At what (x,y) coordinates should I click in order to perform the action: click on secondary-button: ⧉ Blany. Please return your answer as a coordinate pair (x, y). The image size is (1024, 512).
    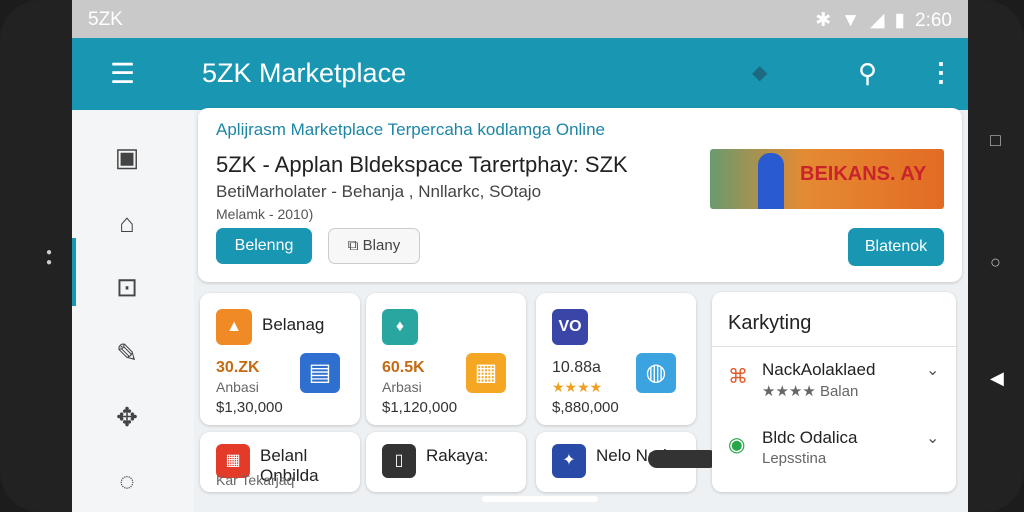
    Looking at the image, I should click on (374, 246).